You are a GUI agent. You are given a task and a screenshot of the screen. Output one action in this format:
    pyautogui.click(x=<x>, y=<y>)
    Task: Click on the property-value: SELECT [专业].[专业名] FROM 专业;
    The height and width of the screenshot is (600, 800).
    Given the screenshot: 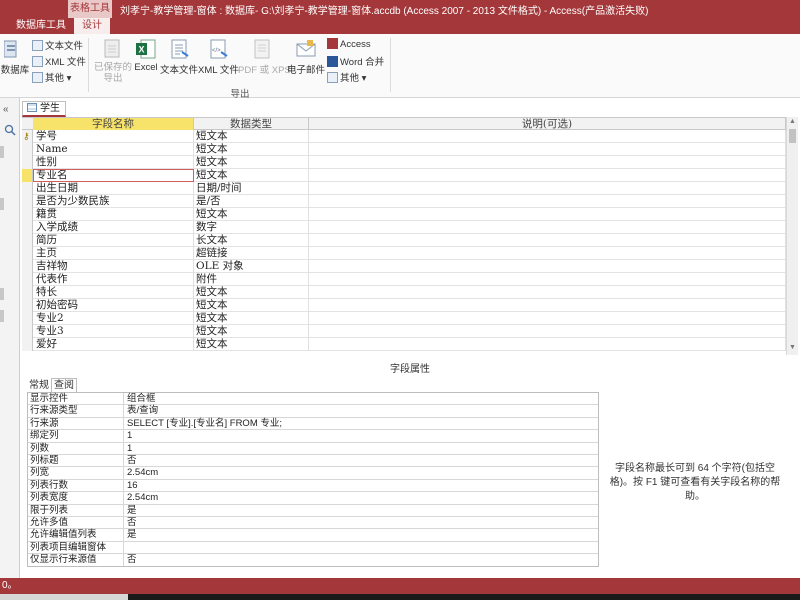 What is the action you would take?
    pyautogui.click(x=362, y=424)
    